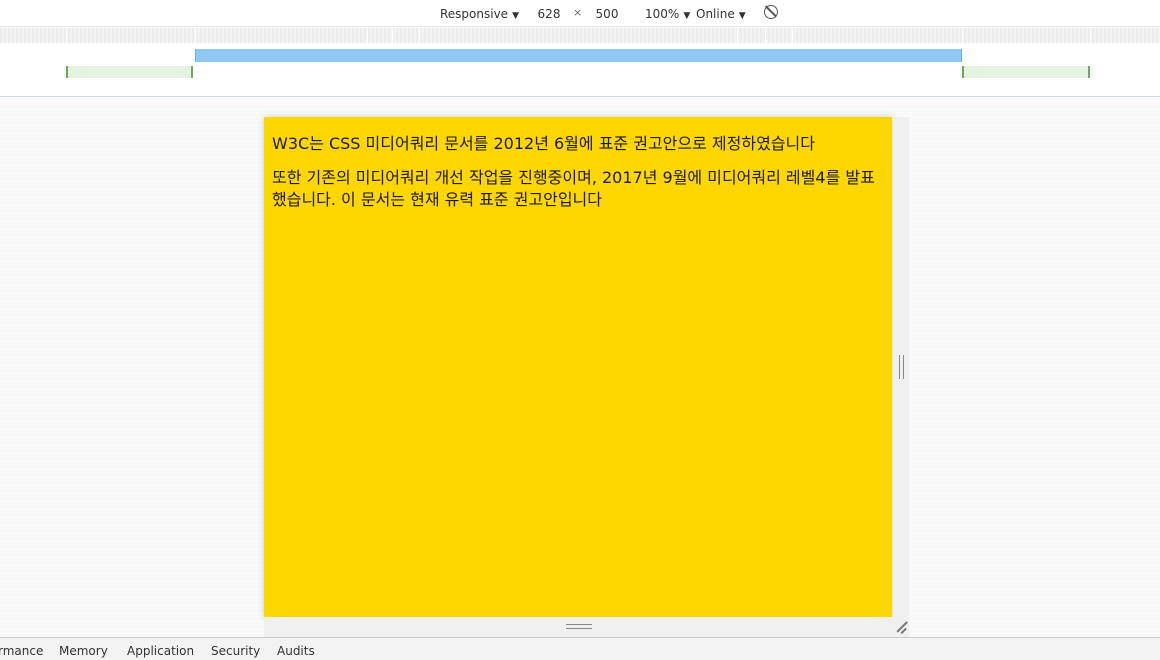 Image resolution: width=1160 pixels, height=660 pixels. I want to click on zoom-select: 100% ▼, so click(667, 15).